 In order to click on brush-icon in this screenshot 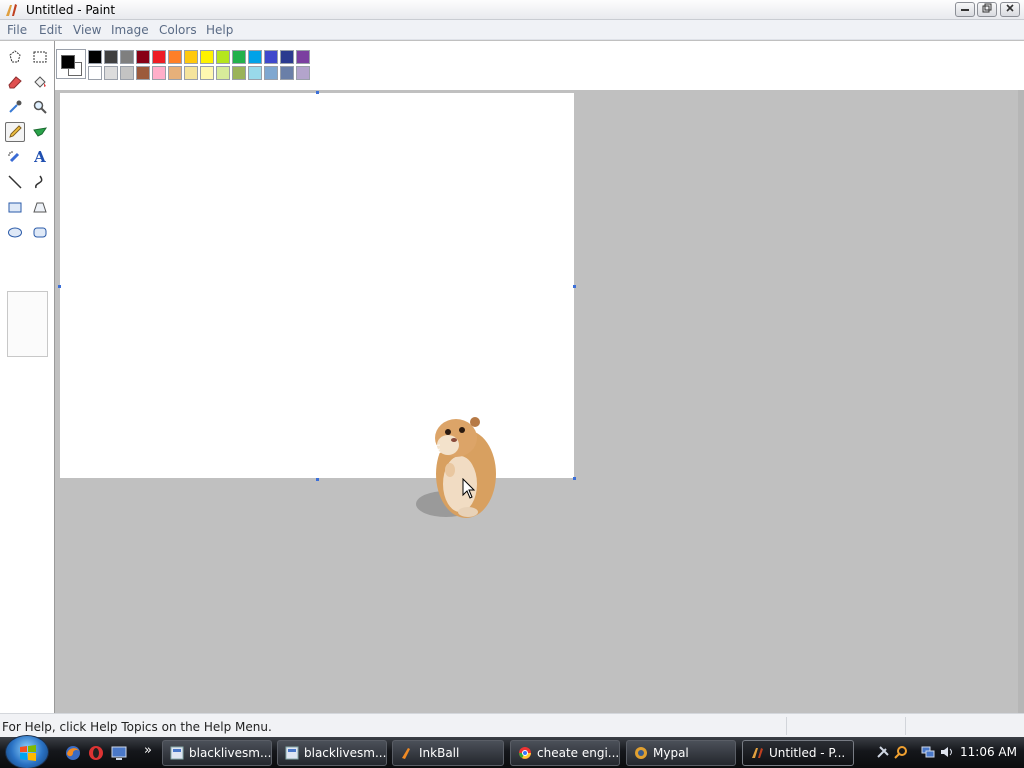, I will do `click(40, 132)`.